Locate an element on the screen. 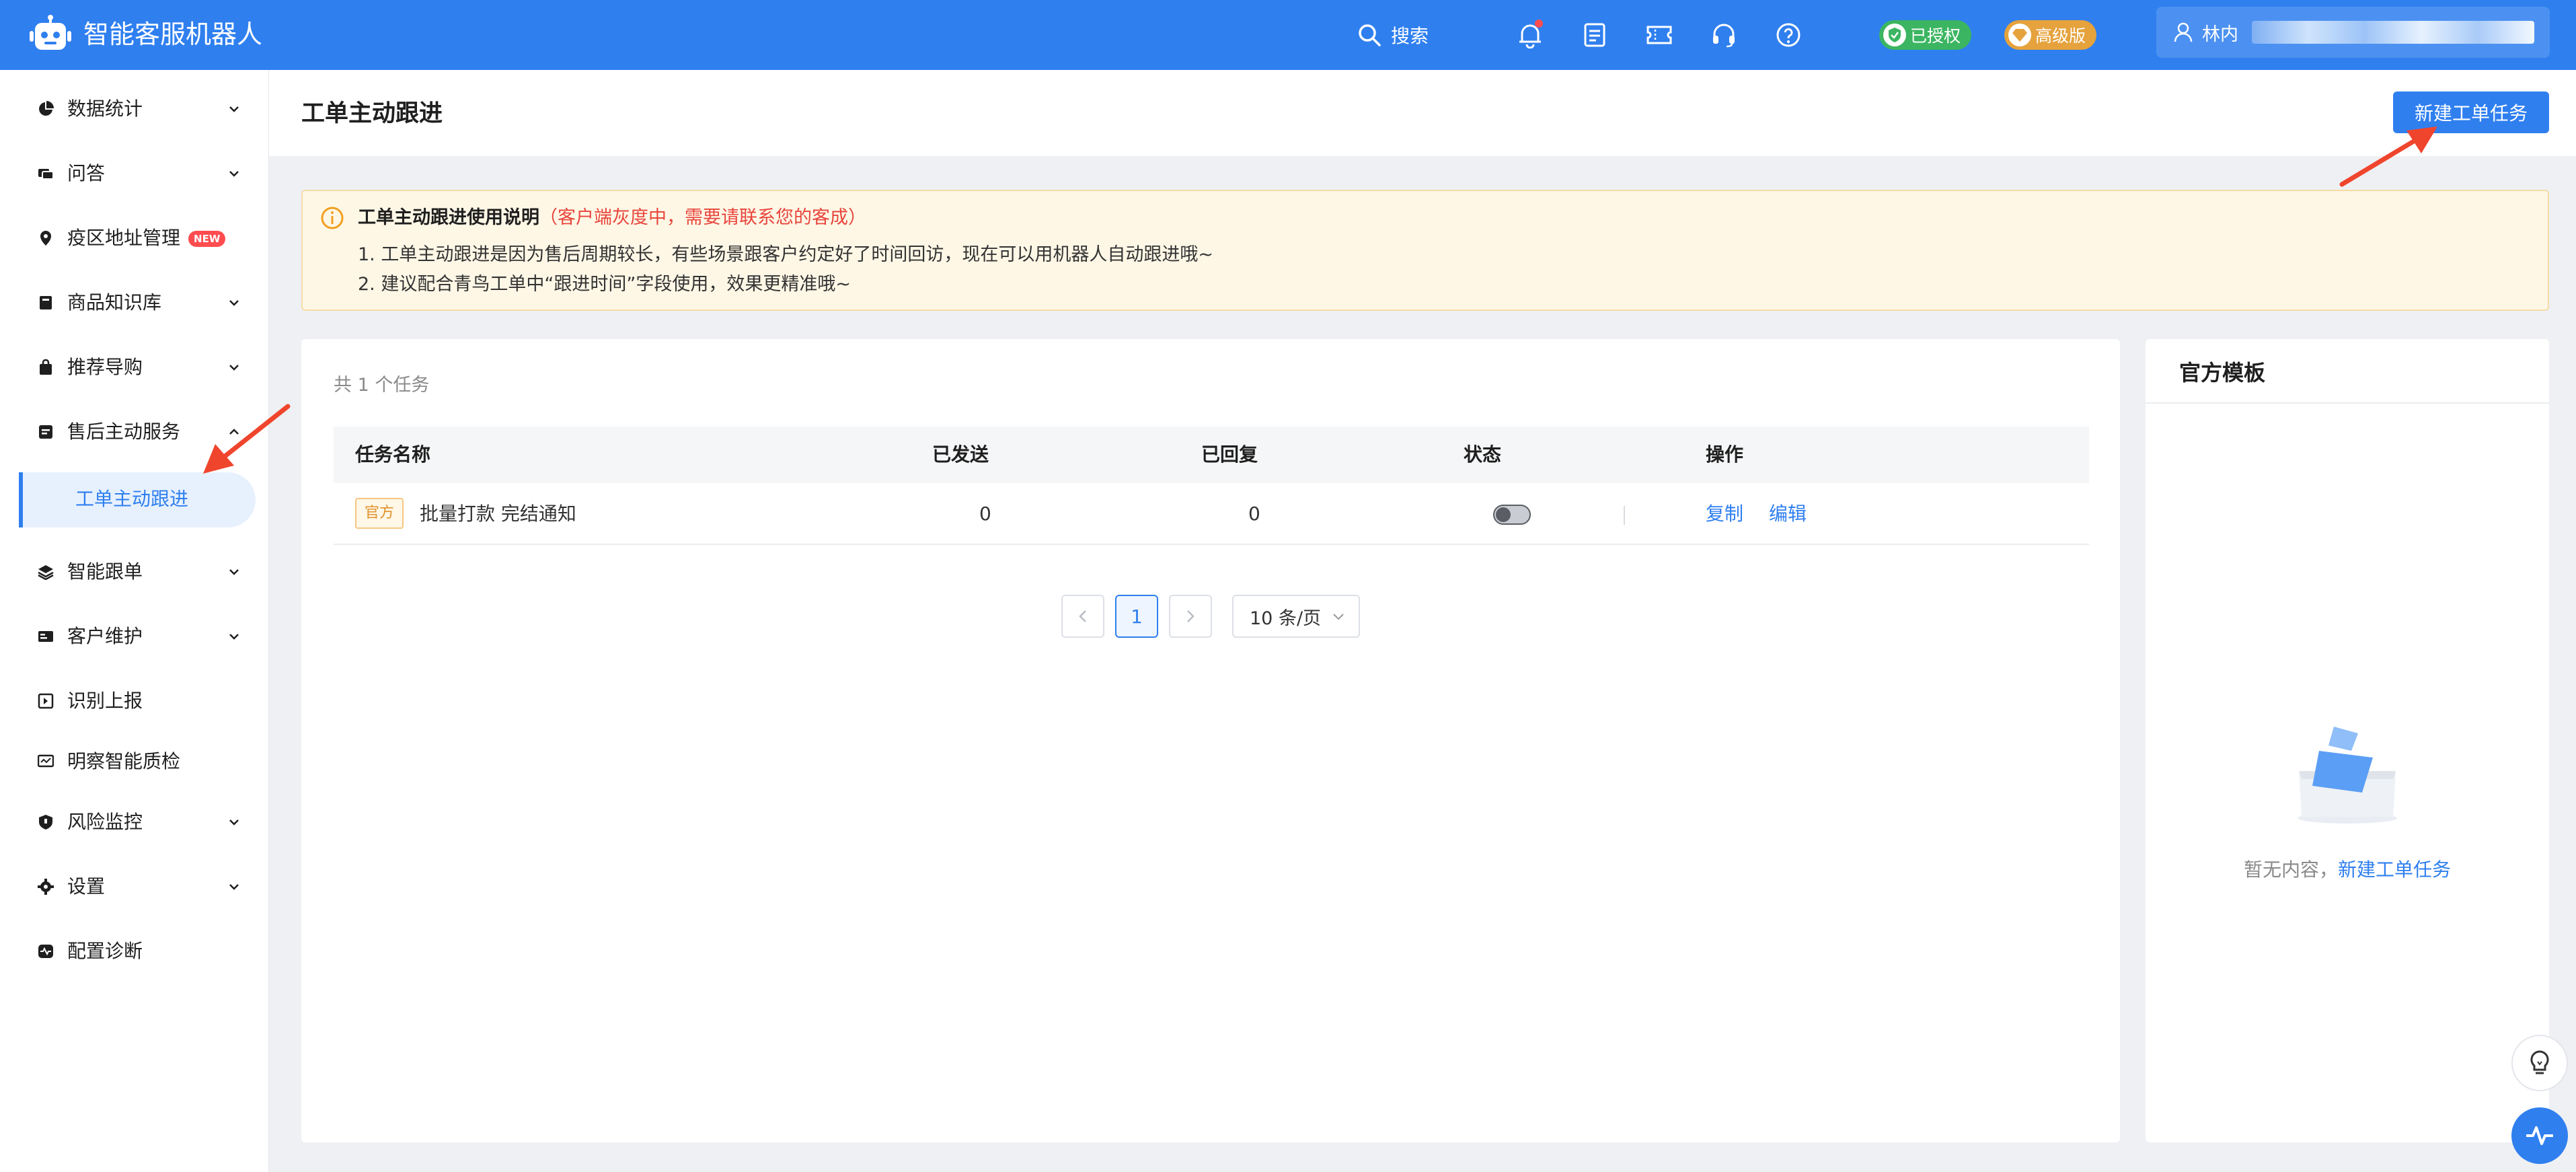  sidebar-subitem-ticket-followup: 工单主动跟进 is located at coordinates (137, 500).